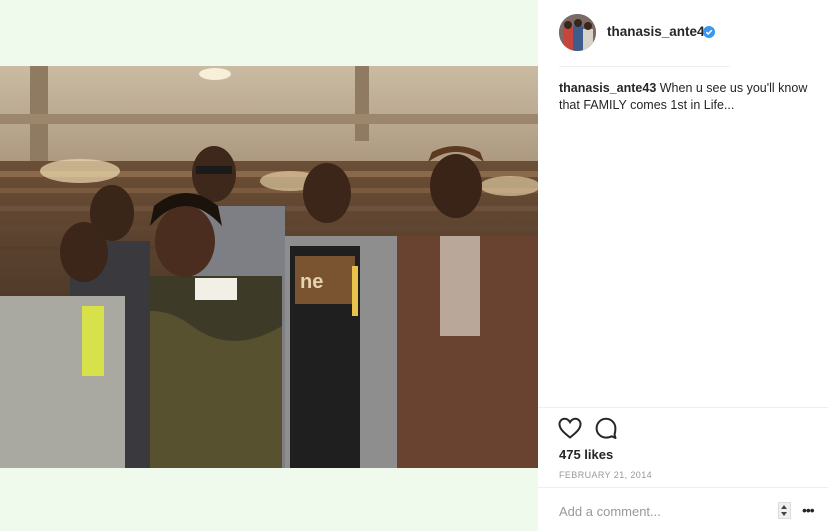 The height and width of the screenshot is (531, 828). I want to click on svg-text: ne, so click(311, 282).